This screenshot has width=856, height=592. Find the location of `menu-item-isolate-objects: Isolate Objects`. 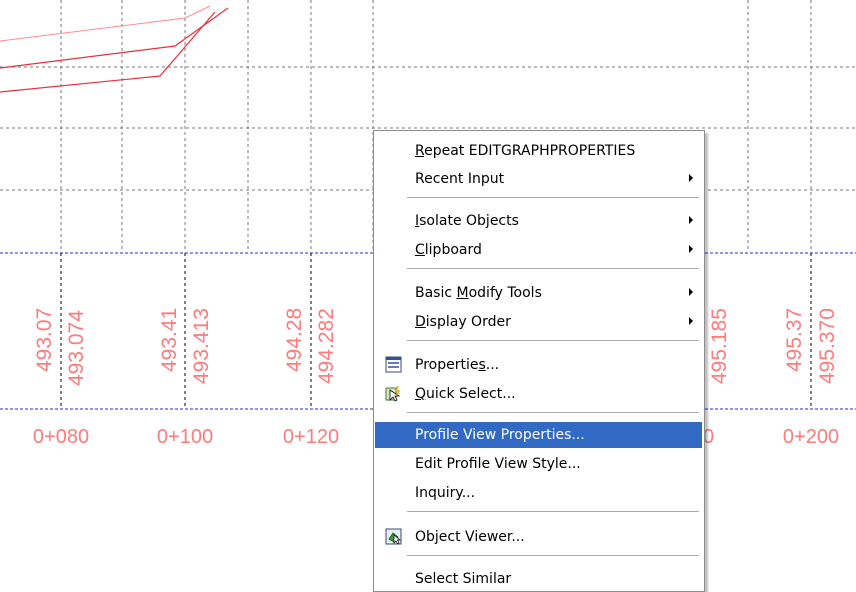

menu-item-isolate-objects: Isolate Objects is located at coordinates (538, 221).